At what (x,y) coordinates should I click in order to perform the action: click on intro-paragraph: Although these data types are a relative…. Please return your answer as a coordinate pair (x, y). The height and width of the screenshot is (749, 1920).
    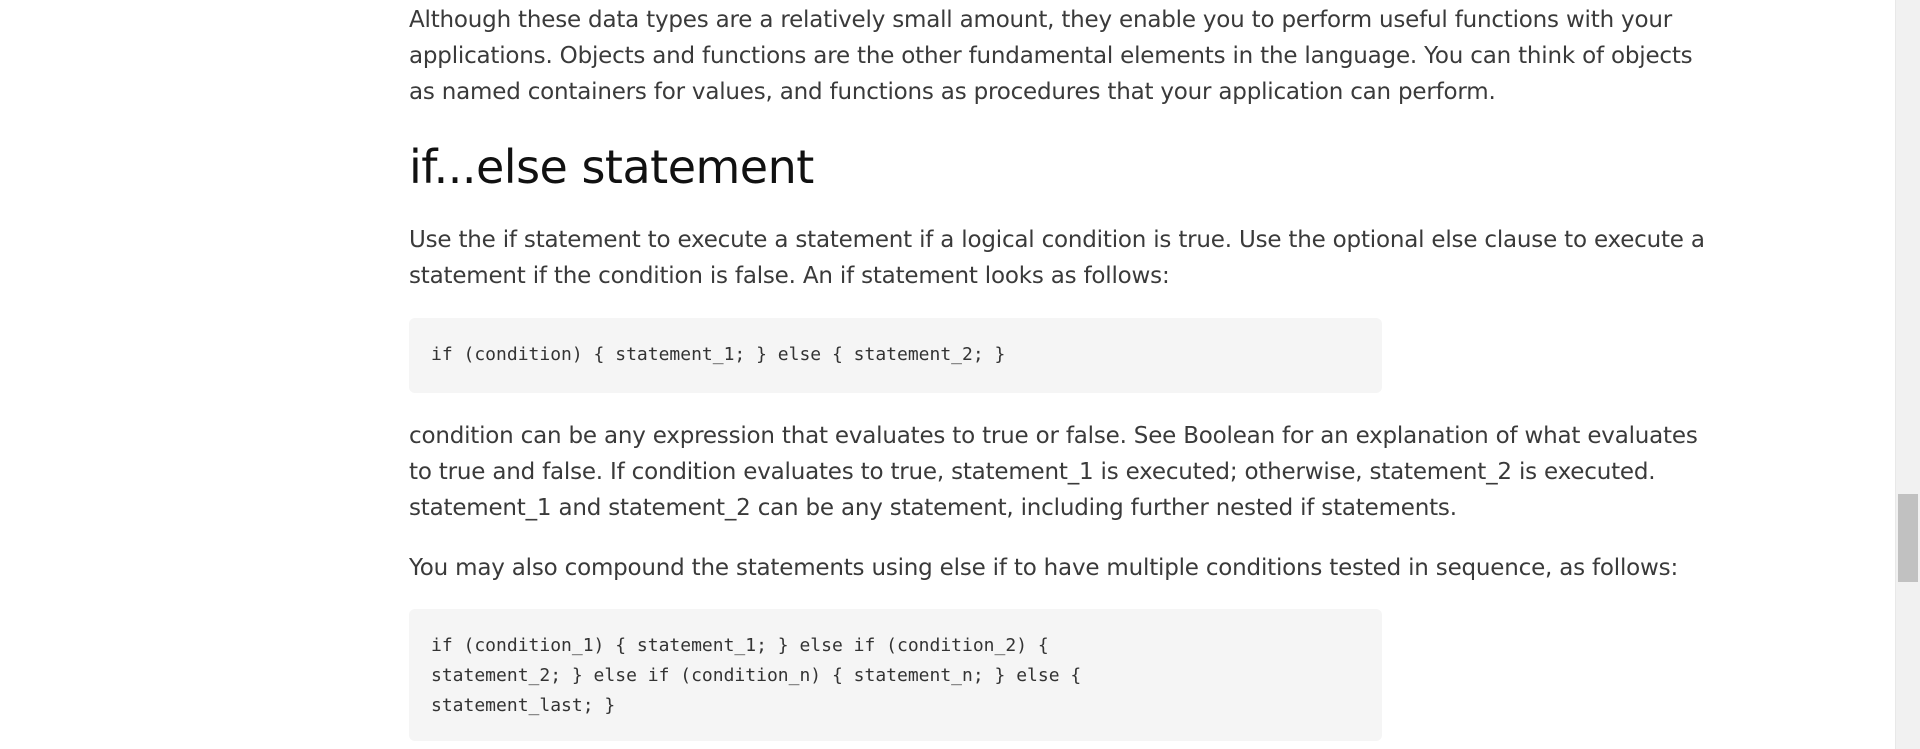
    Looking at the image, I should click on (1051, 56).